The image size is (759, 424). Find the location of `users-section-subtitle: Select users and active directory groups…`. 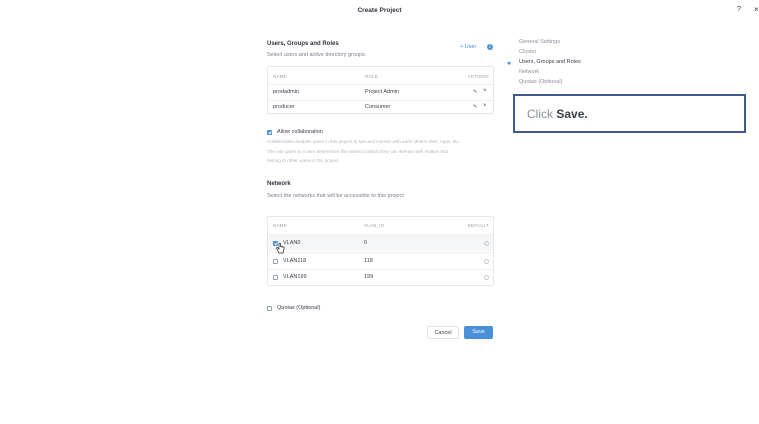

users-section-subtitle: Select users and active directory groups… is located at coordinates (317, 55).